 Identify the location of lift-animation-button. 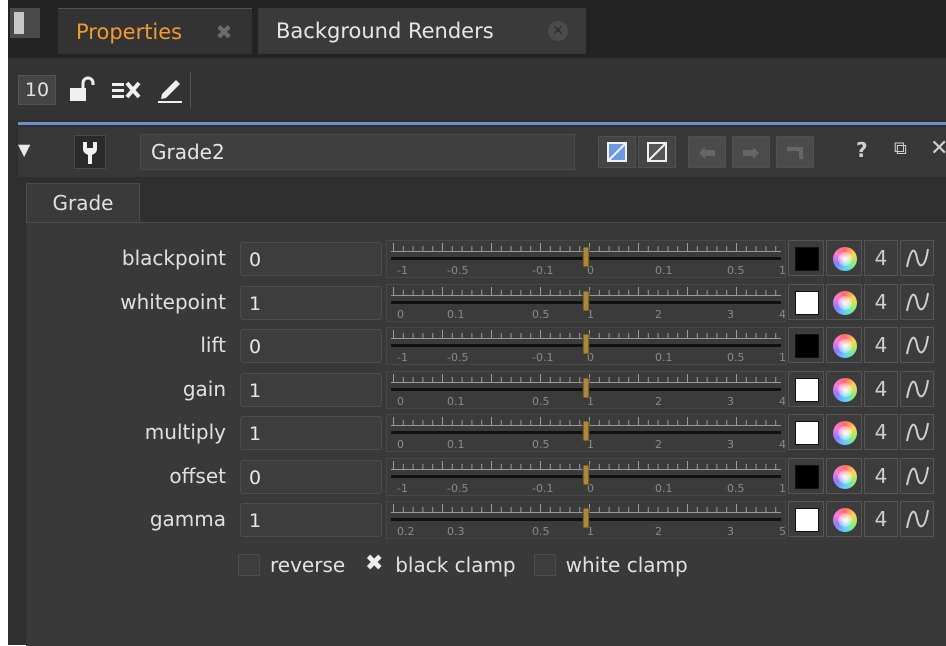
(917, 345).